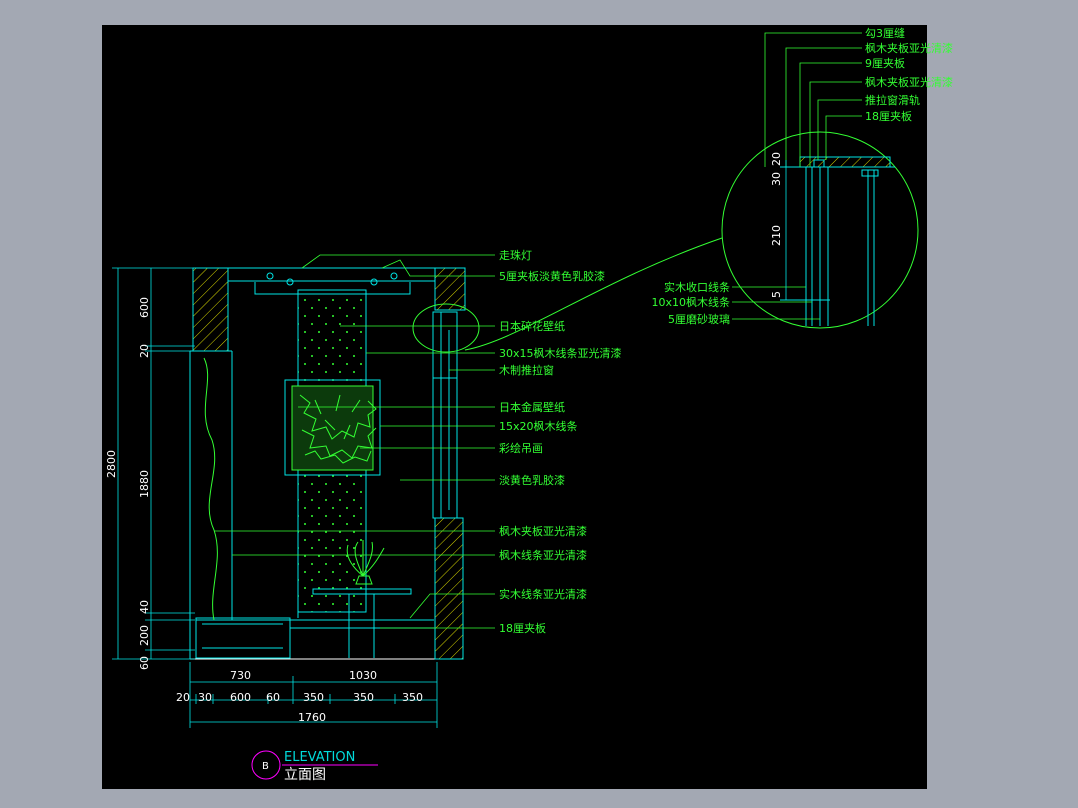 Image resolution: width=1078 pixels, height=808 pixels. What do you see at coordinates (144, 635) in the screenshot?
I see `dim-200: 200` at bounding box center [144, 635].